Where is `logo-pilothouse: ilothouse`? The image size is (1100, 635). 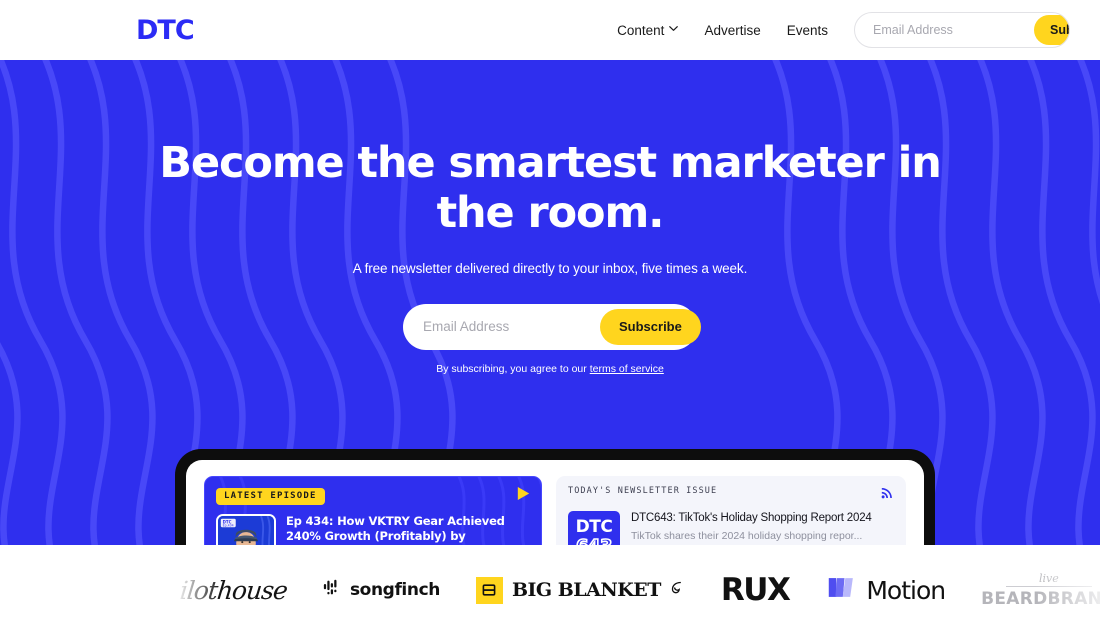 logo-pilothouse: ilothouse is located at coordinates (233, 590).